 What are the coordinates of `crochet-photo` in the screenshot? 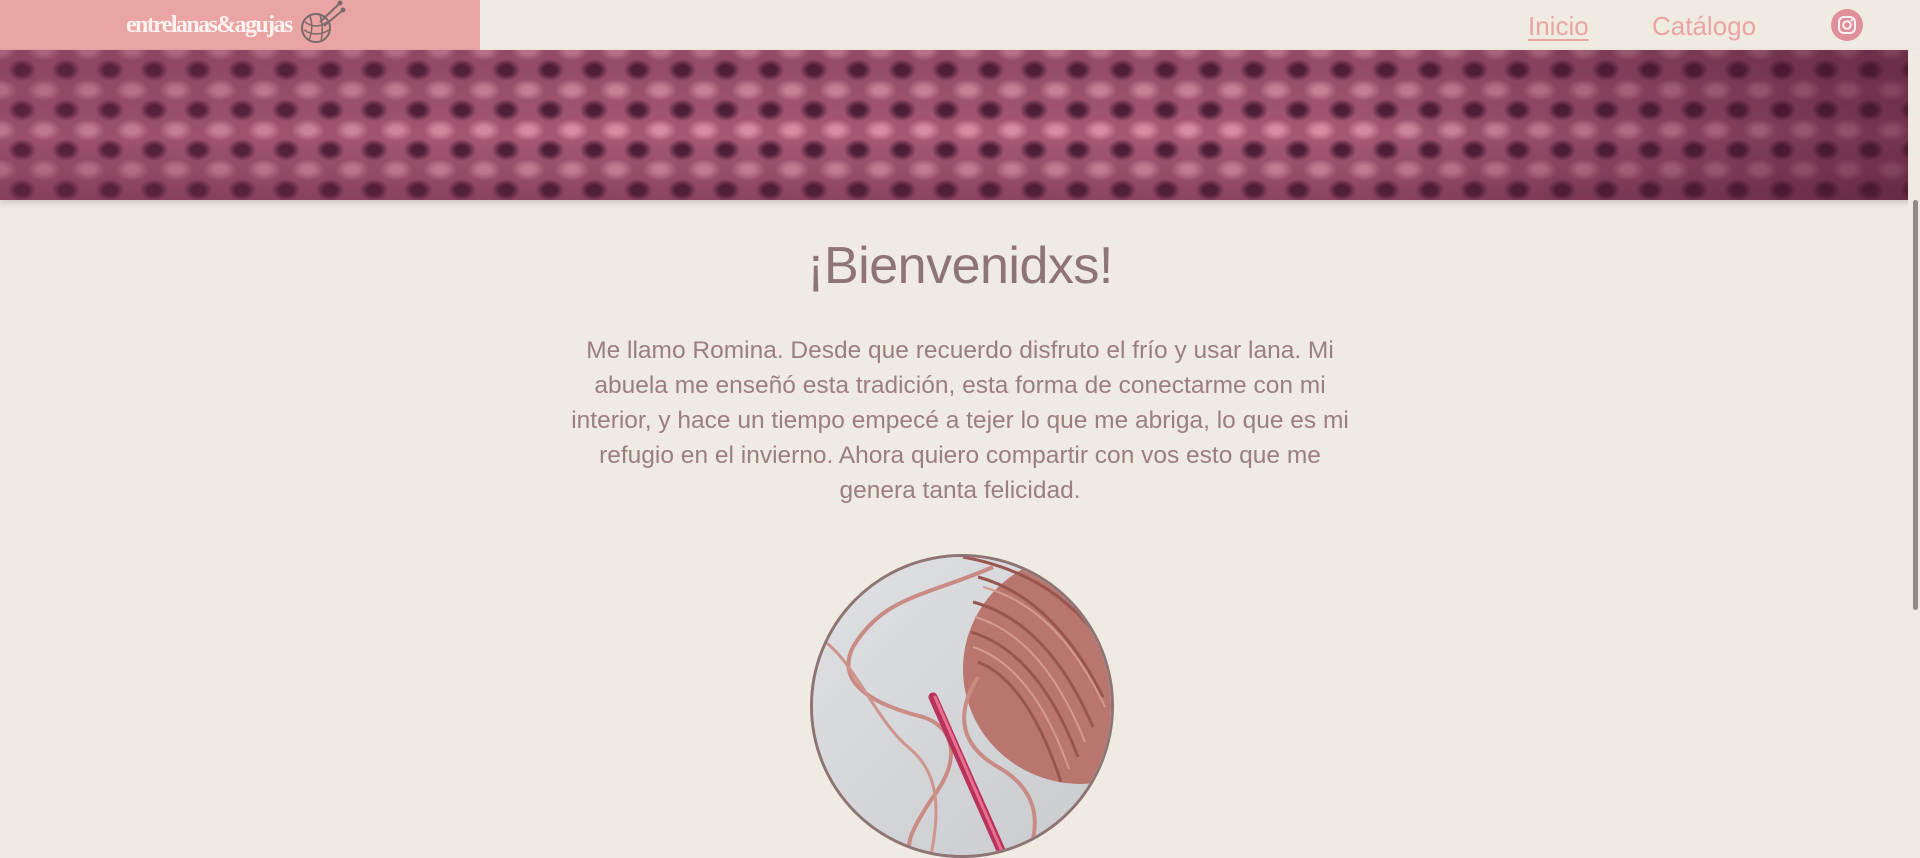 It's located at (962, 706).